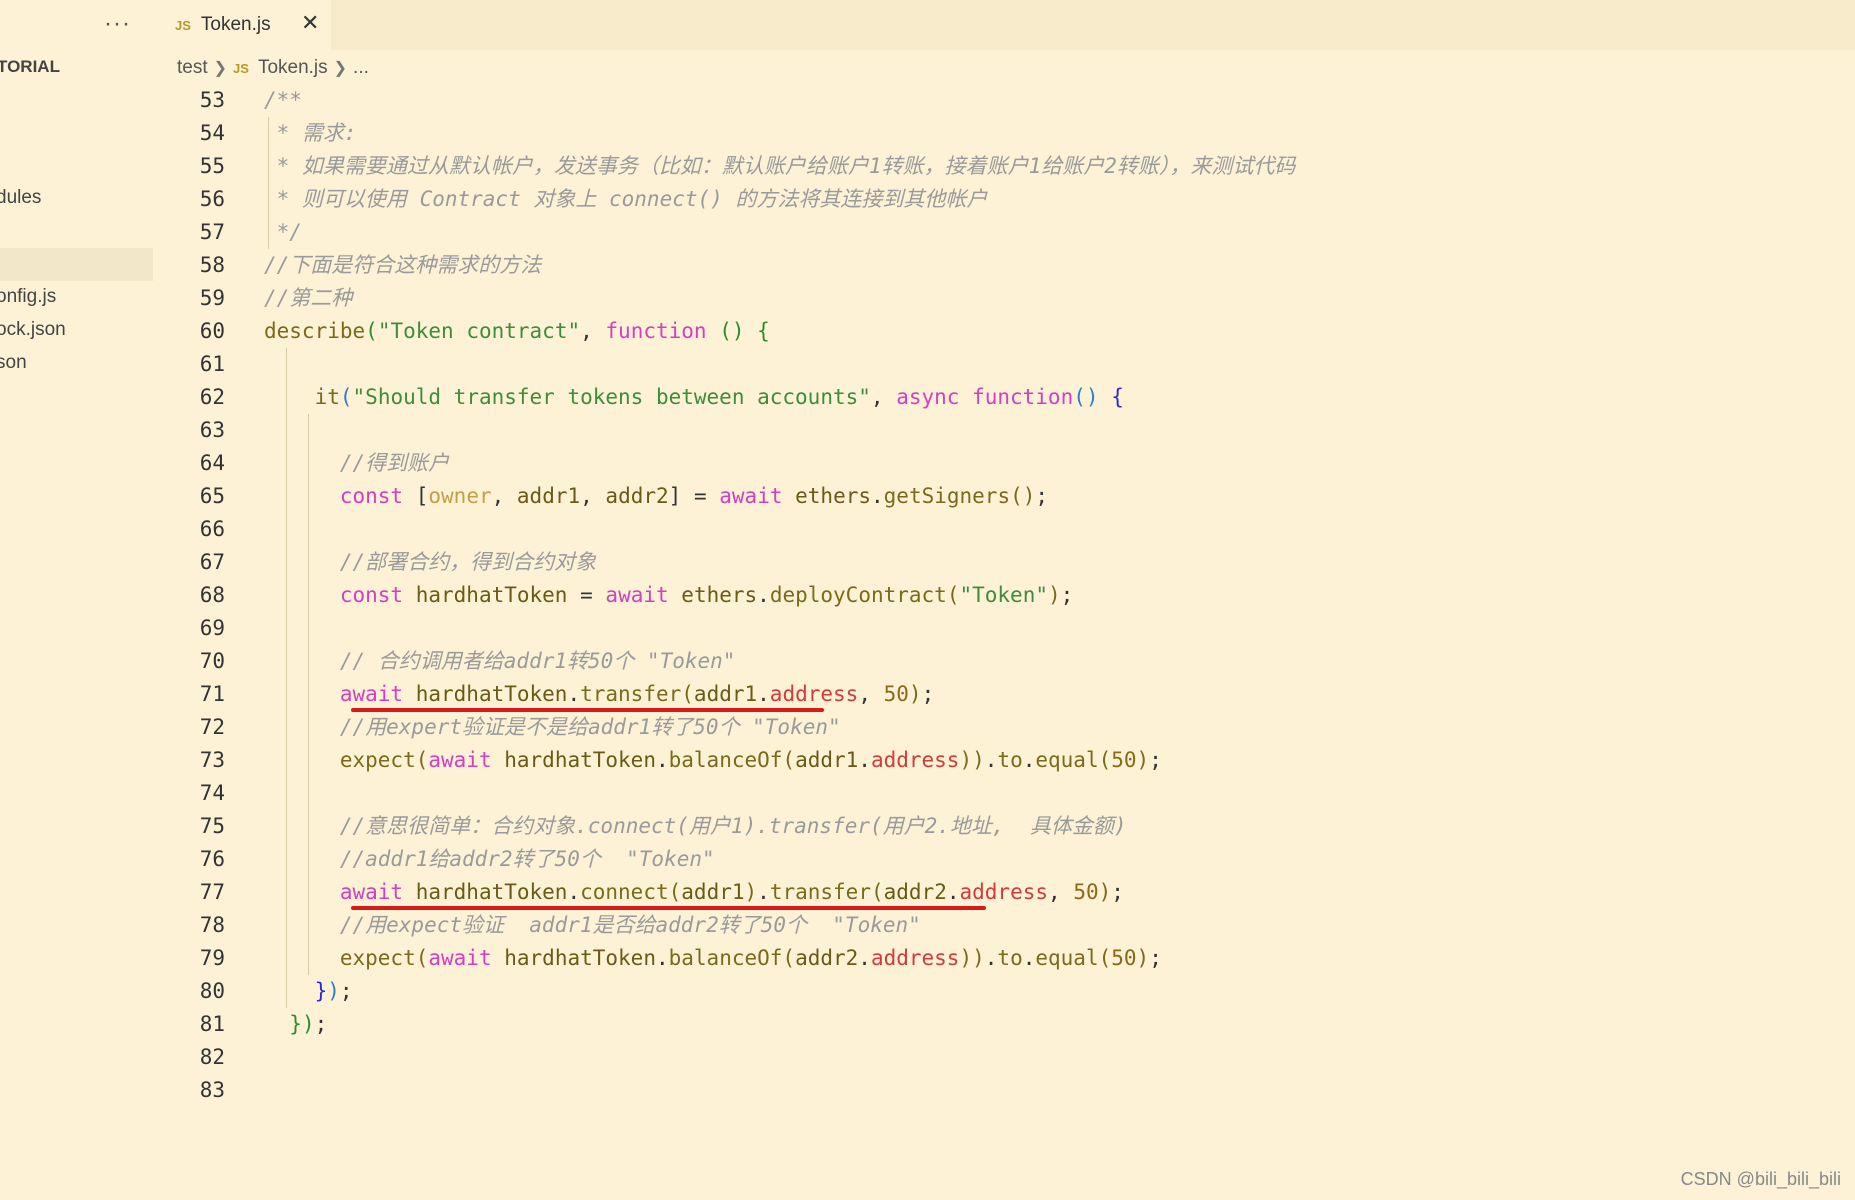  Describe the element at coordinates (212, 232) in the screenshot. I see `line-number: 57` at that location.